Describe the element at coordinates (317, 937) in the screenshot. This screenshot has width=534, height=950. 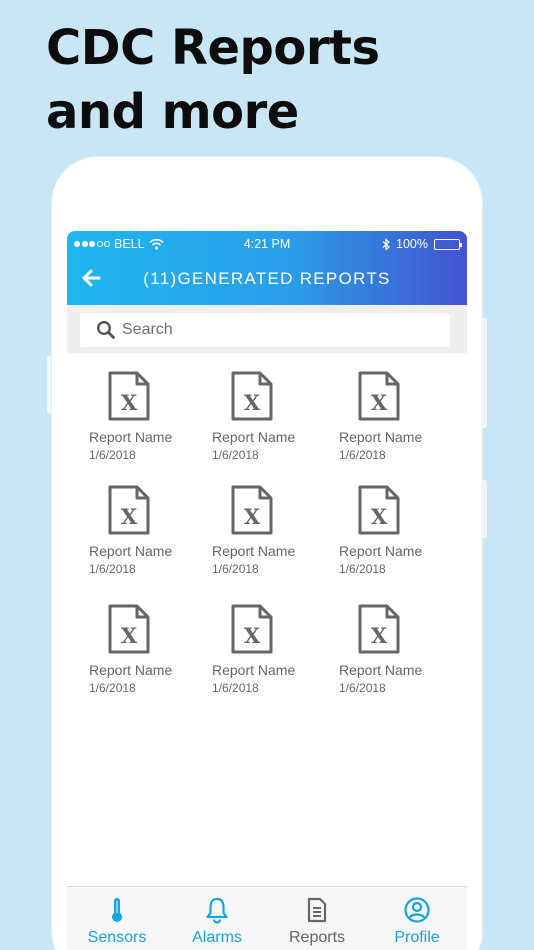
I see `tab-reports-label: Reports` at that location.